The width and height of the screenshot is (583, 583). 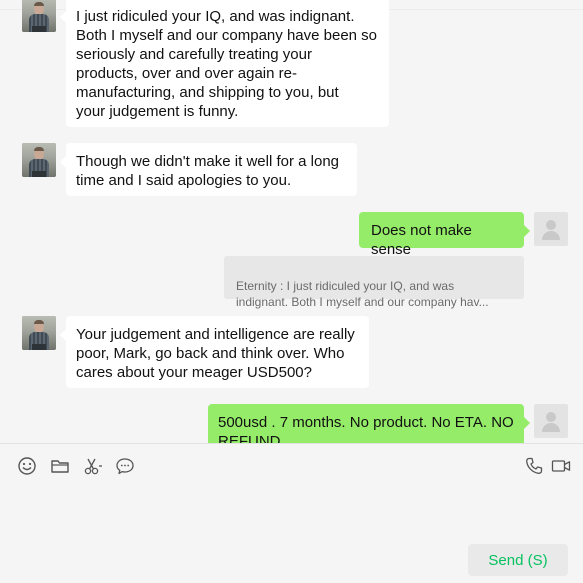 What do you see at coordinates (421, 240) in the screenshot?
I see `message-text: Does not make sense` at bounding box center [421, 240].